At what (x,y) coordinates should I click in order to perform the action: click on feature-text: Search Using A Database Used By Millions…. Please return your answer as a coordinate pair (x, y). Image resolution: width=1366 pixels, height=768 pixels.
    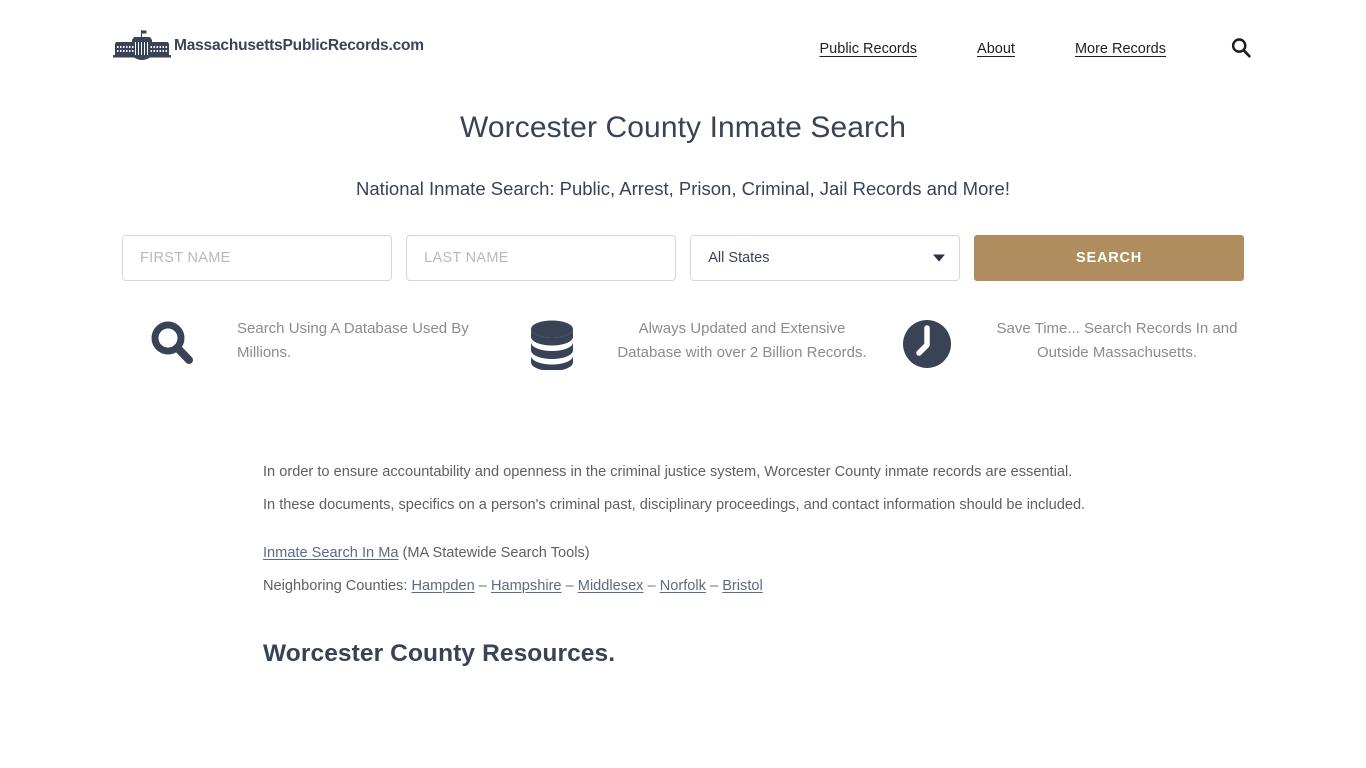
    Looking at the image, I should click on (353, 340).